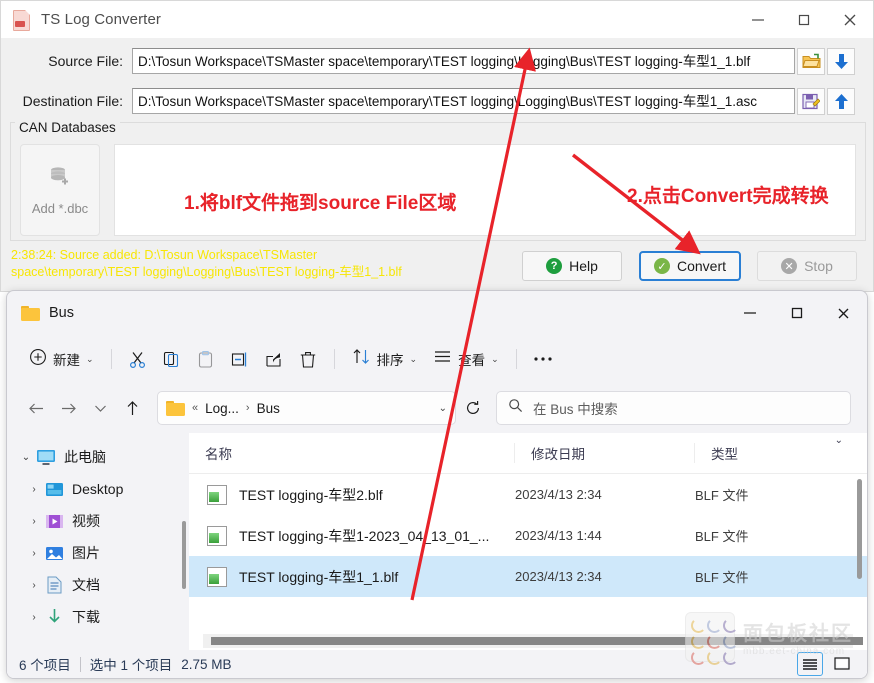 The width and height of the screenshot is (874, 683). I want to click on rename-icon, so click(240, 359).